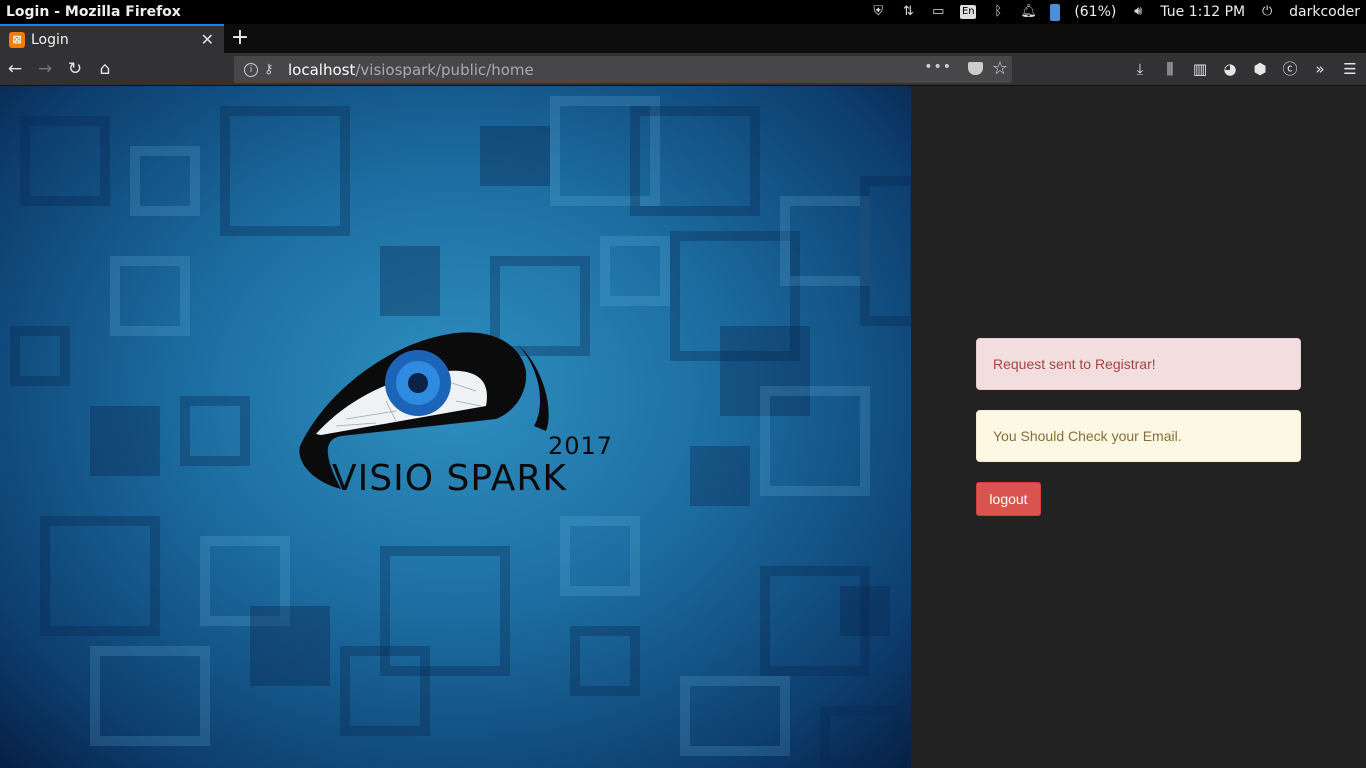 The image size is (1366, 768). I want to click on battery-percentage: (61%), so click(1095, 12).